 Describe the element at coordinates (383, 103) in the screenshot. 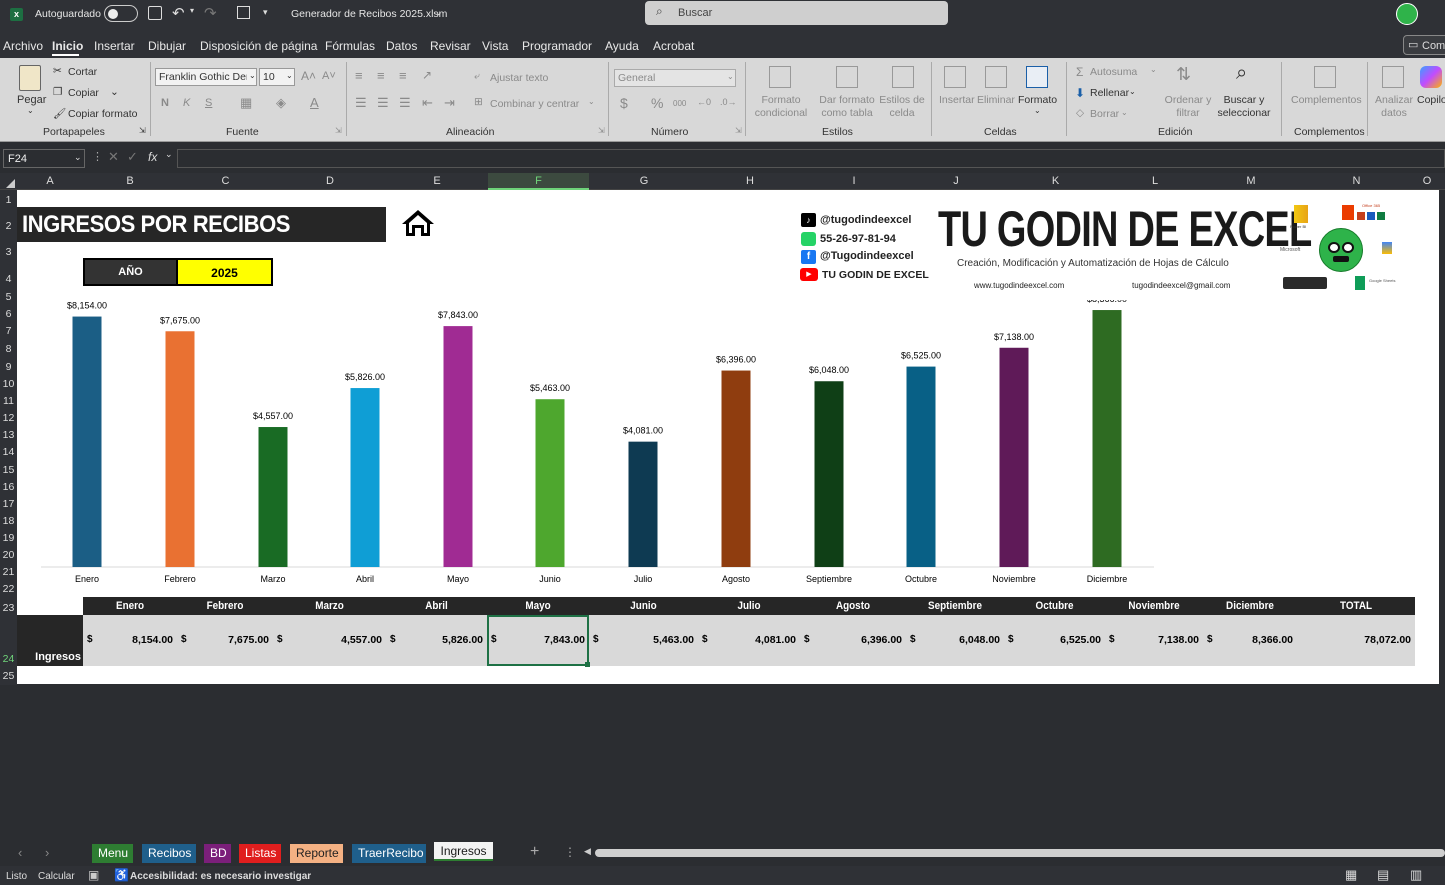

I see `align-center-icon: ☰` at that location.